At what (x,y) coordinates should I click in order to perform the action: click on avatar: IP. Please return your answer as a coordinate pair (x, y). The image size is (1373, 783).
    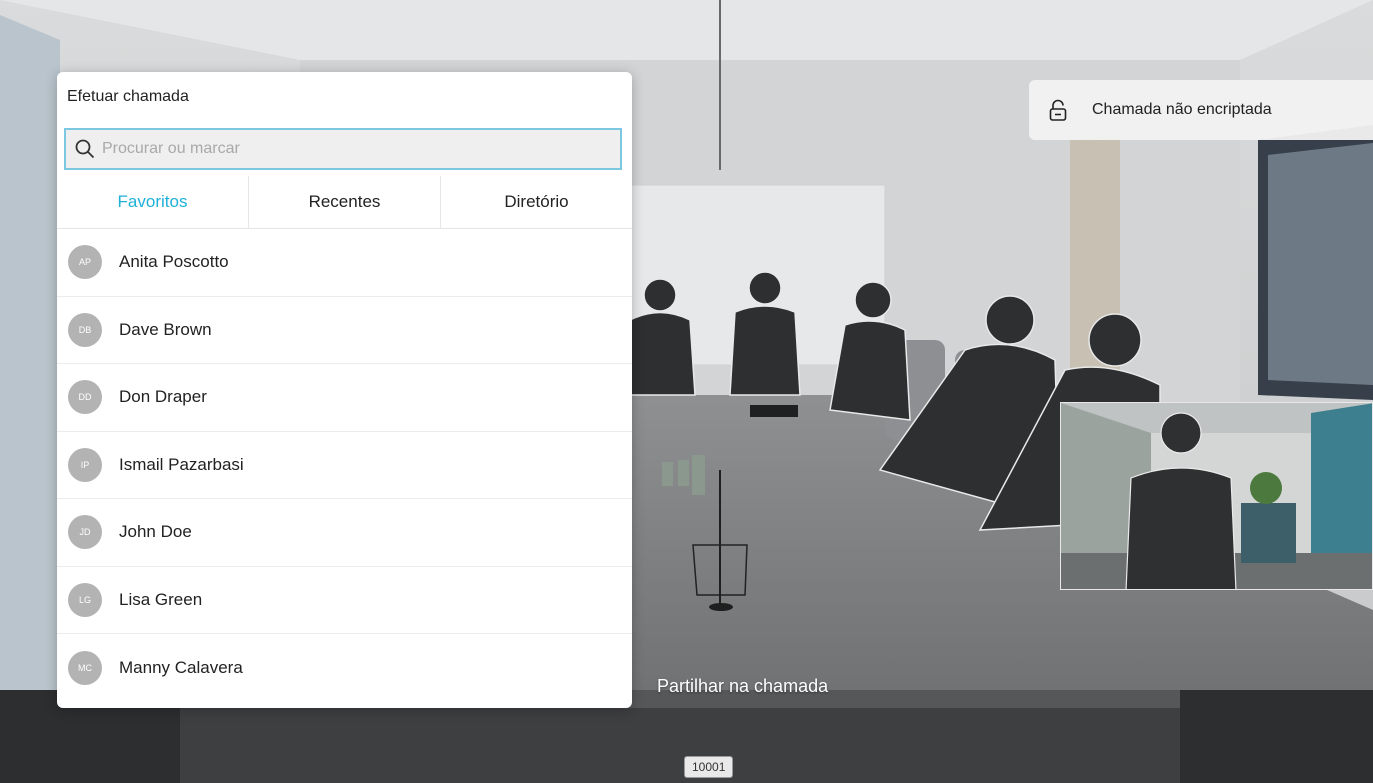
    Looking at the image, I should click on (85, 464).